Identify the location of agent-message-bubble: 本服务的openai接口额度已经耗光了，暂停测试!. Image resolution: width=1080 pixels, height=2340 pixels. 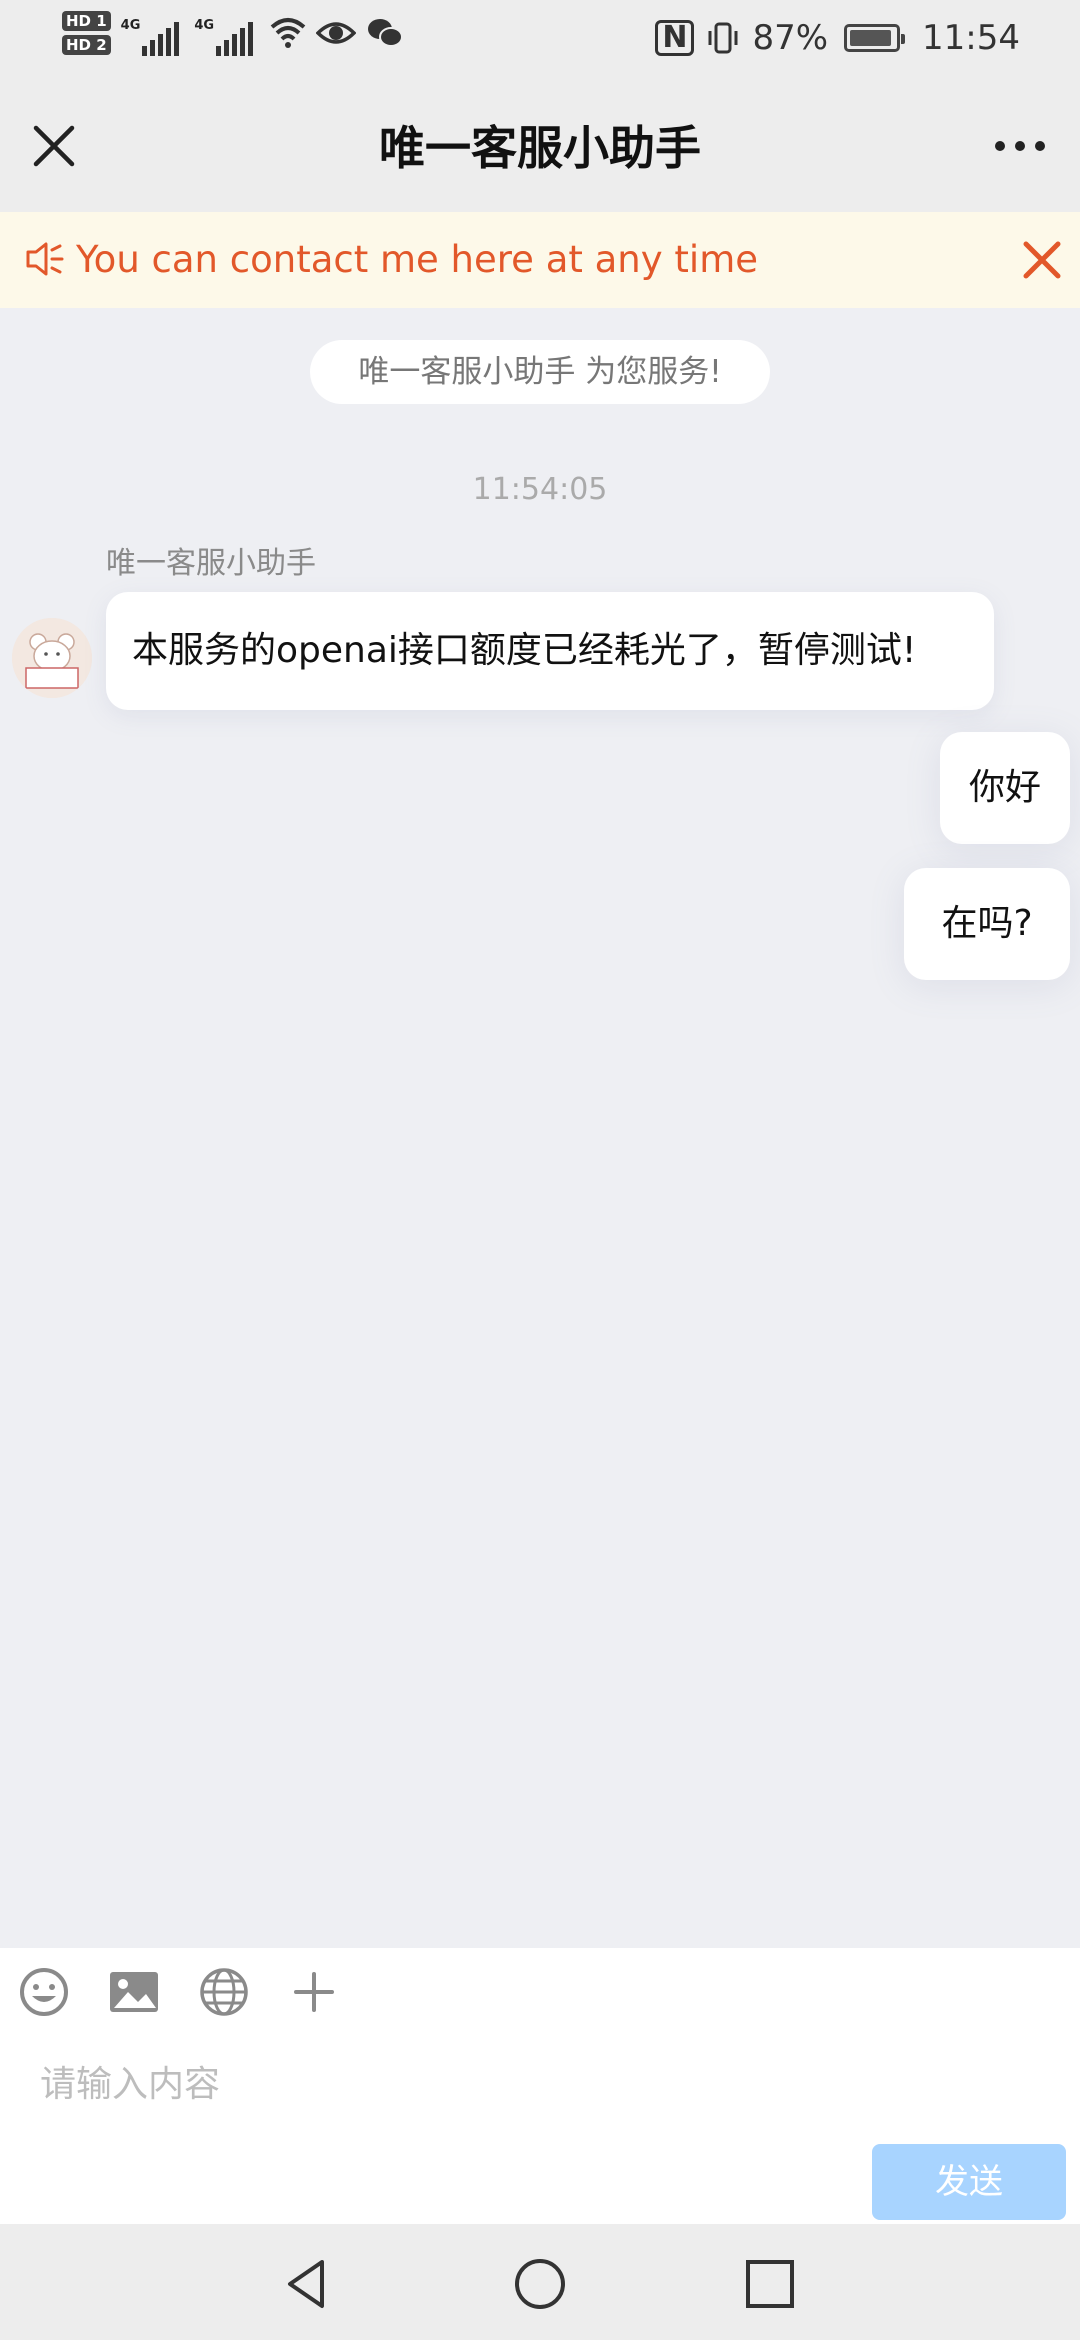
(550, 651).